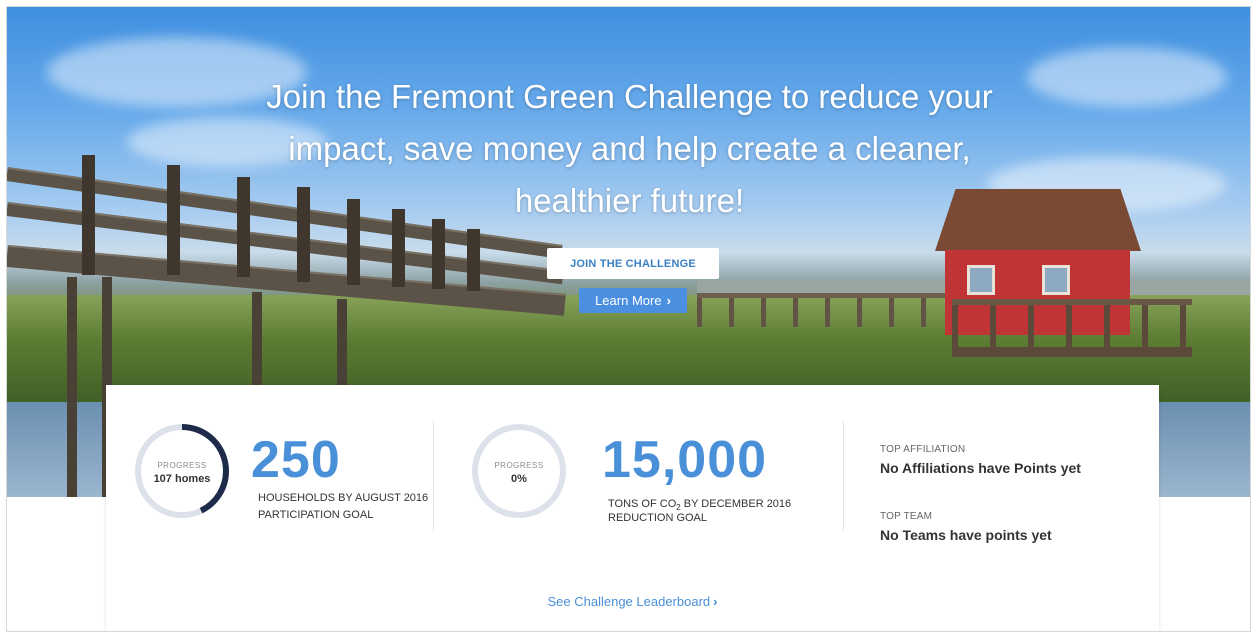  What do you see at coordinates (628, 300) in the screenshot?
I see `learn-more-label: Learn More` at bounding box center [628, 300].